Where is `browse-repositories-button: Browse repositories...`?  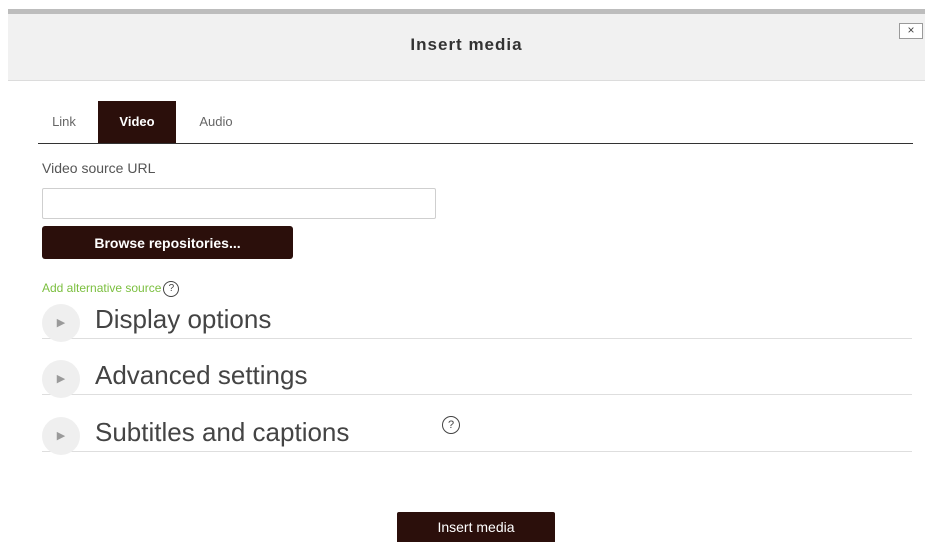
browse-repositories-button: Browse repositories... is located at coordinates (167, 242).